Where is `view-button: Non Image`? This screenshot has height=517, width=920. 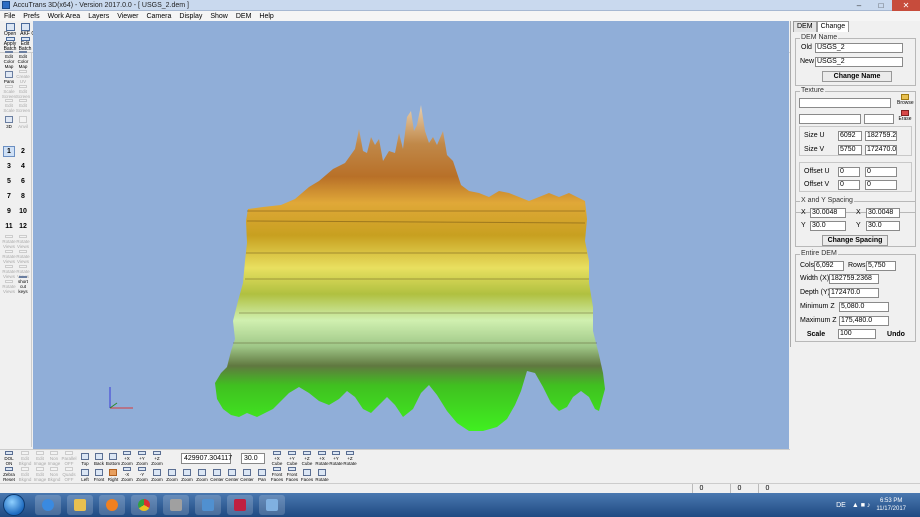 view-button: Non Image is located at coordinates (54, 458).